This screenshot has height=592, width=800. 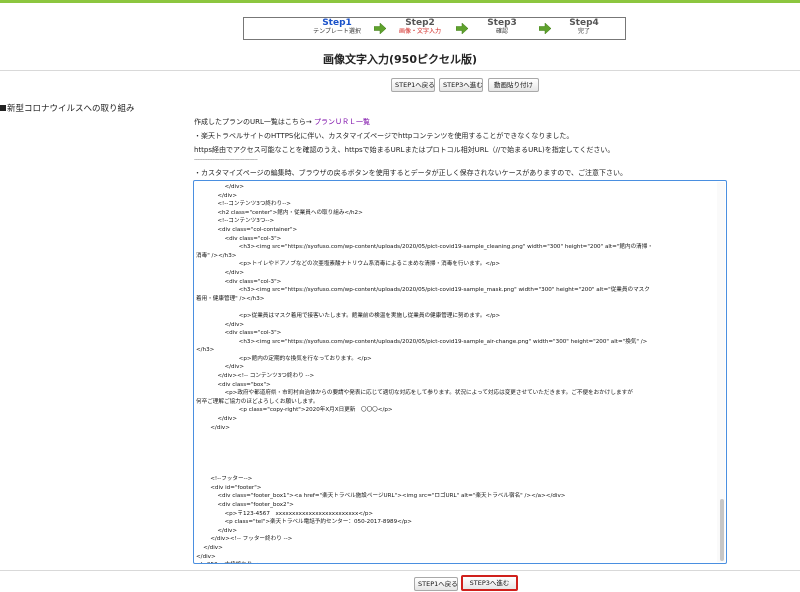 I want to click on plan-url-text: 作成したプランのURL一覧はこちら→, so click(x=254, y=122).